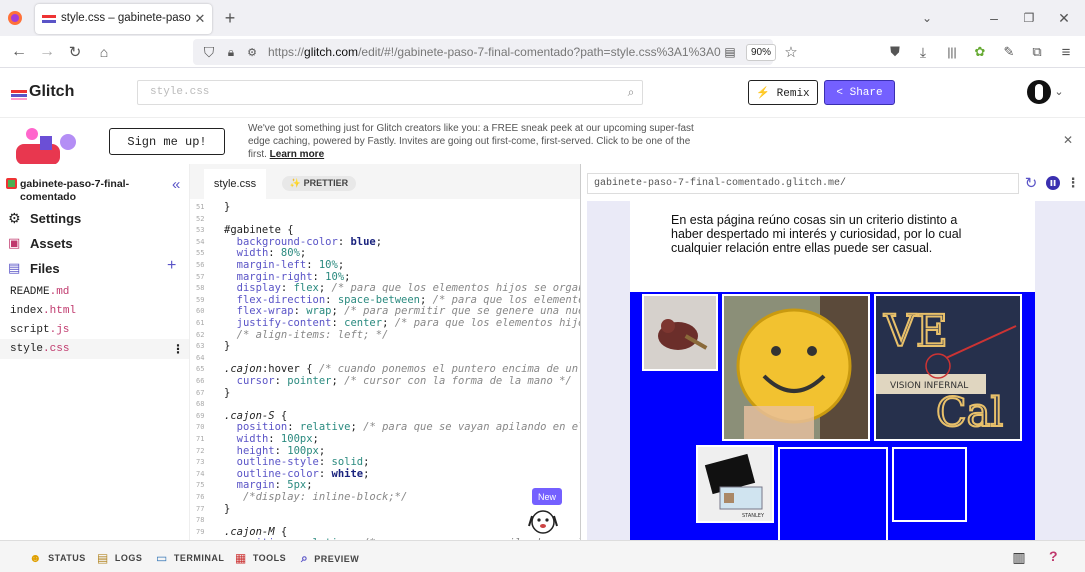  Describe the element at coordinates (231, 52) in the screenshot. I see `lock-icon: 🔒︎` at that location.